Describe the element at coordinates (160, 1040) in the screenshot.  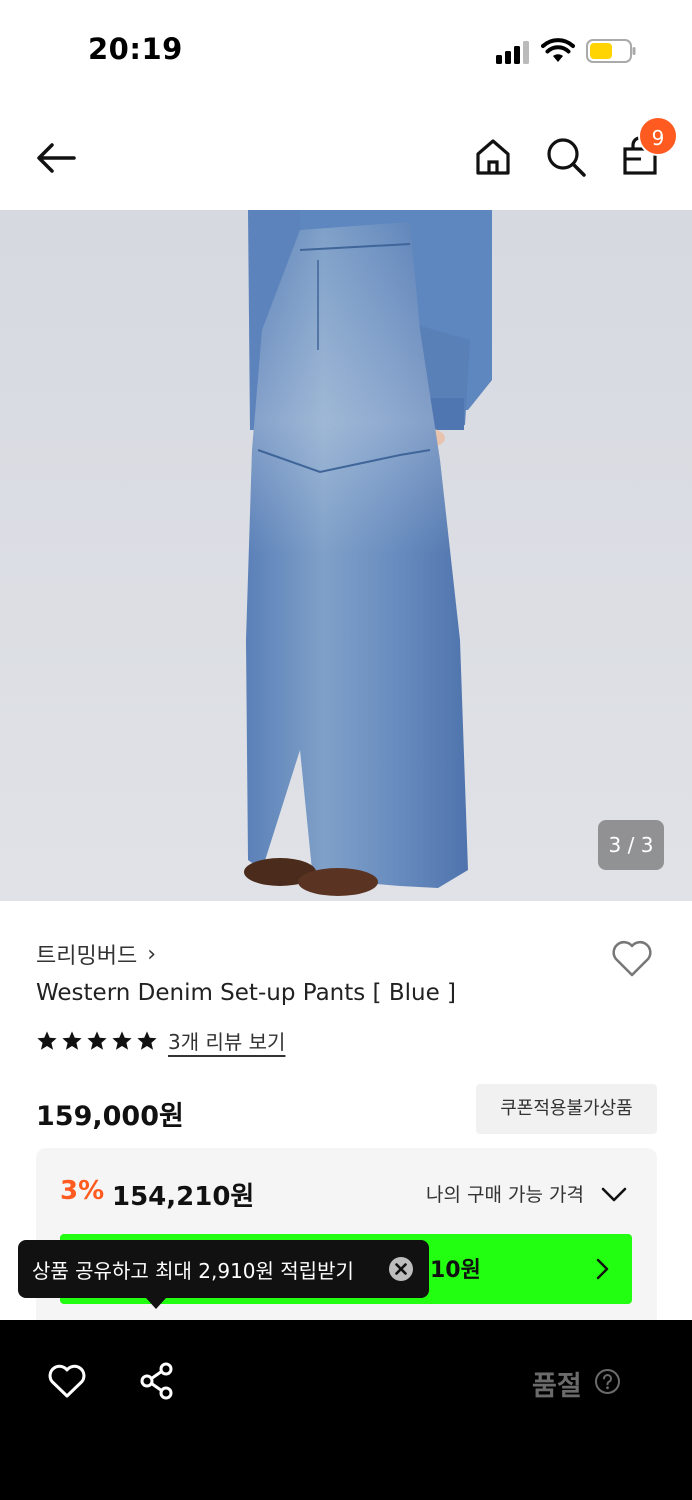
I see `rating-row: 3개 리뷰 보기` at that location.